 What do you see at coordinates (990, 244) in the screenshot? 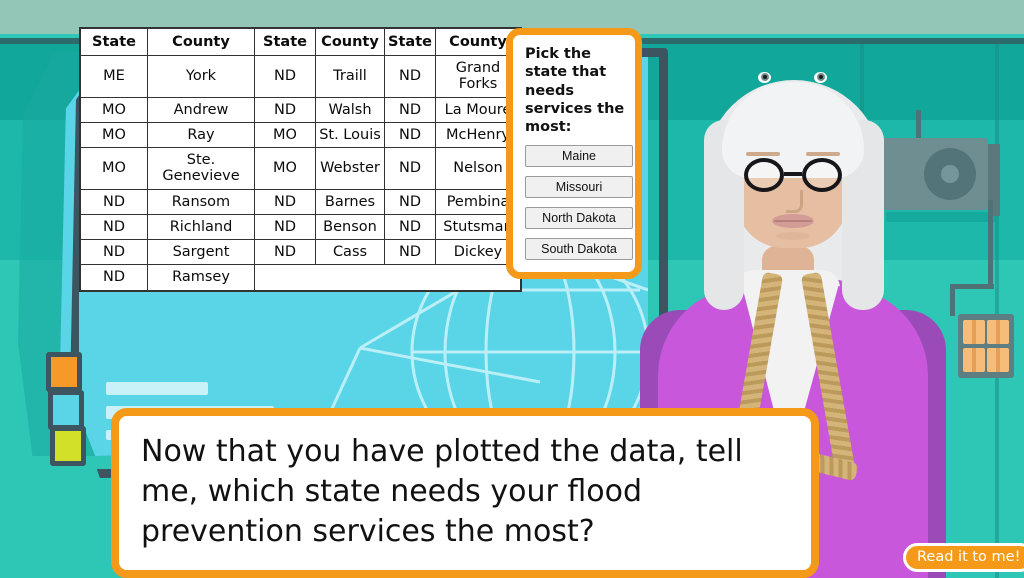
I see `pipe-icon` at bounding box center [990, 244].